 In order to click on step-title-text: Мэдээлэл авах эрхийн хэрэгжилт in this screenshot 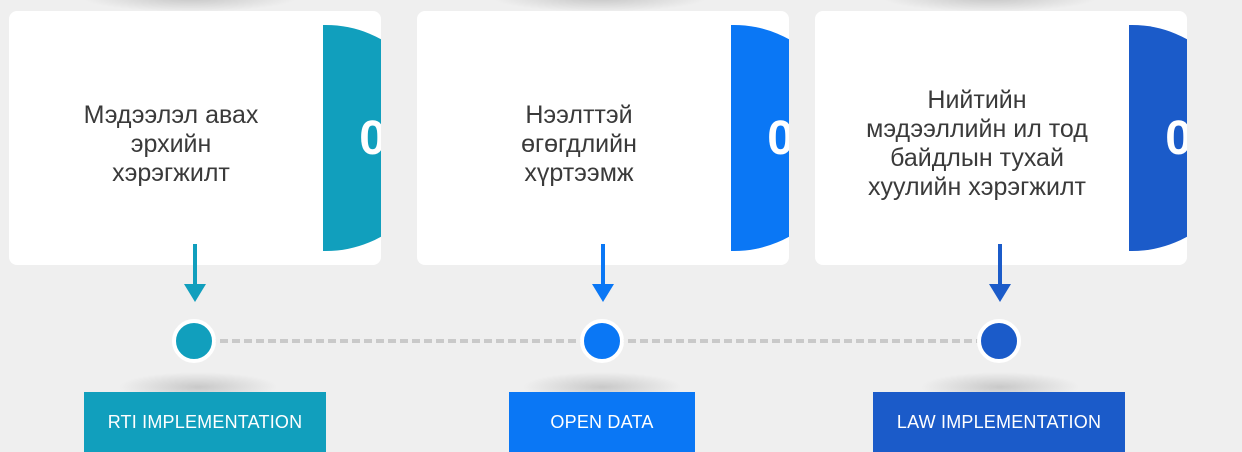, I will do `click(171, 143)`.